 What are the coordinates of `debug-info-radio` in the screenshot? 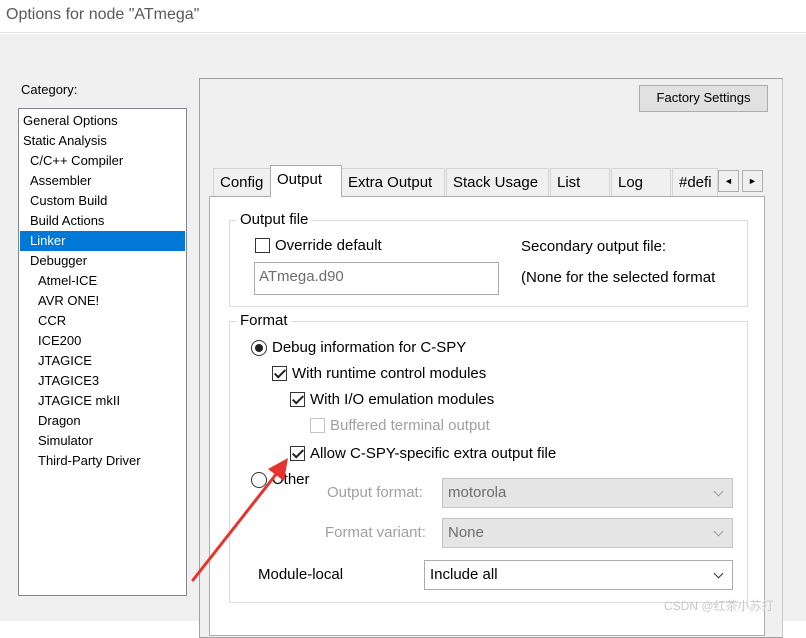 It's located at (259, 348).